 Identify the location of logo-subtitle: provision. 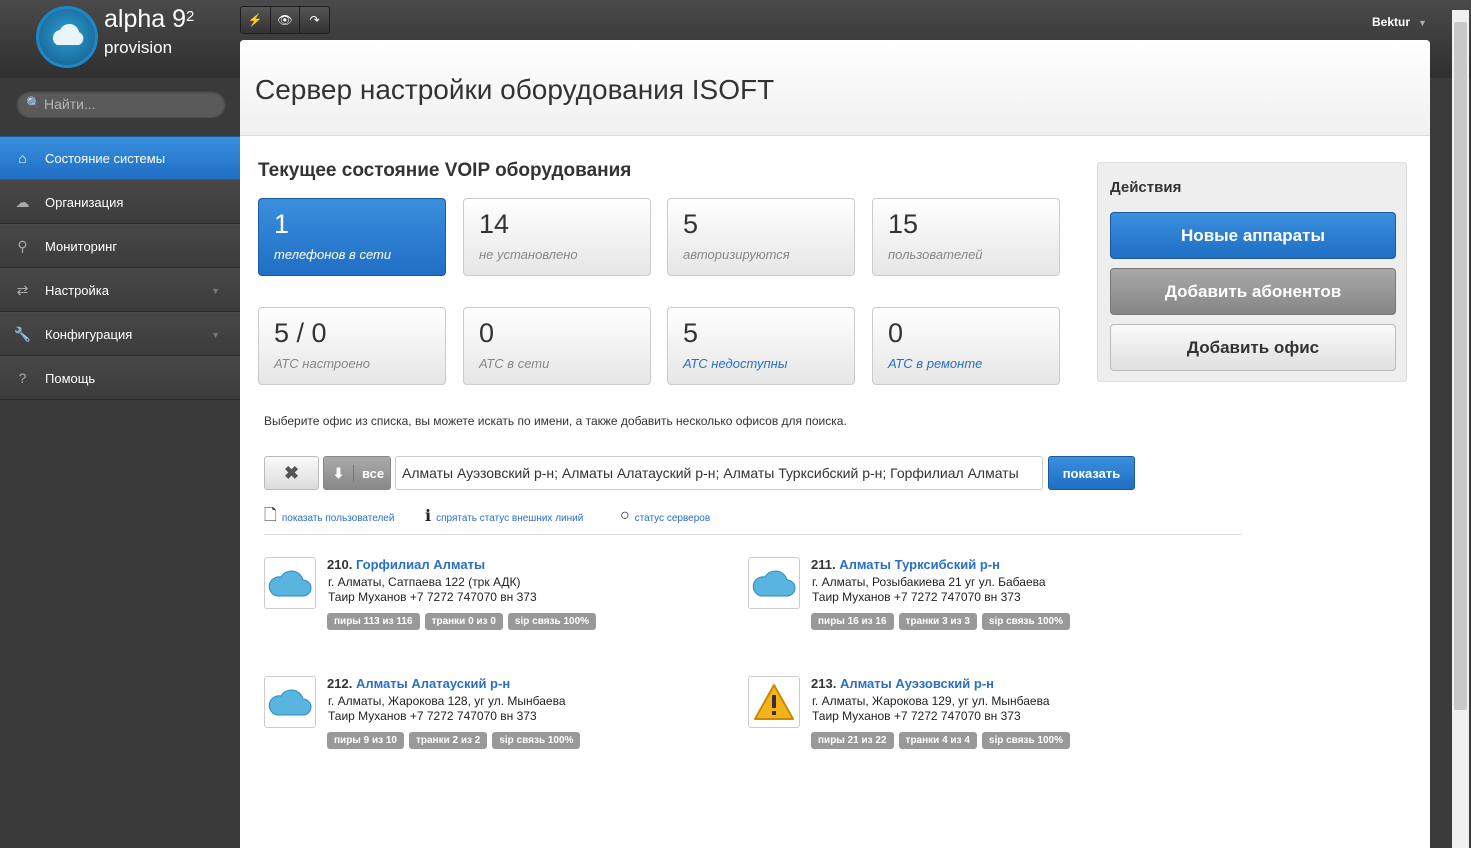
(138, 47).